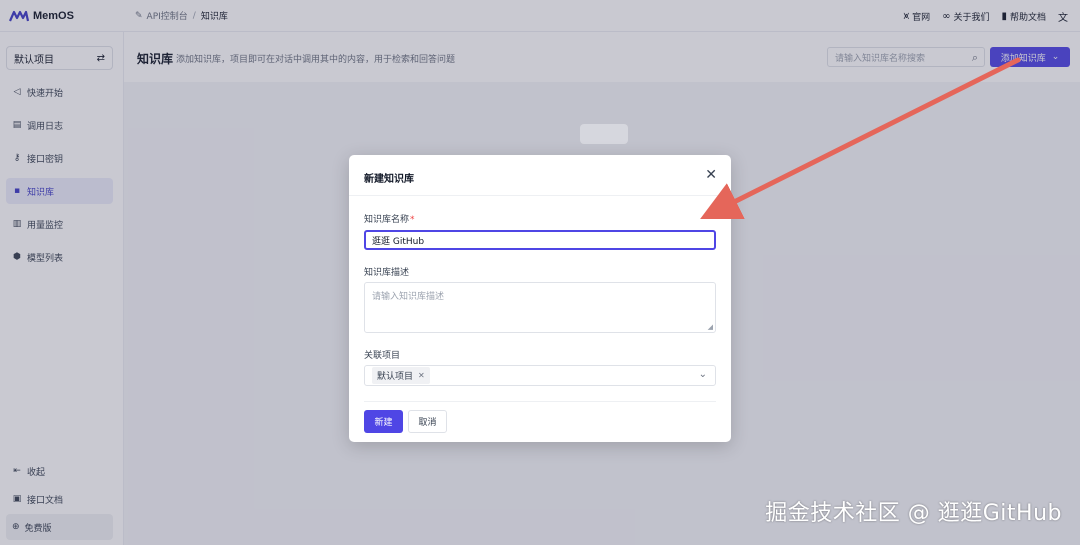  I want to click on name-field: 逛逛 GitHub, so click(540, 240).